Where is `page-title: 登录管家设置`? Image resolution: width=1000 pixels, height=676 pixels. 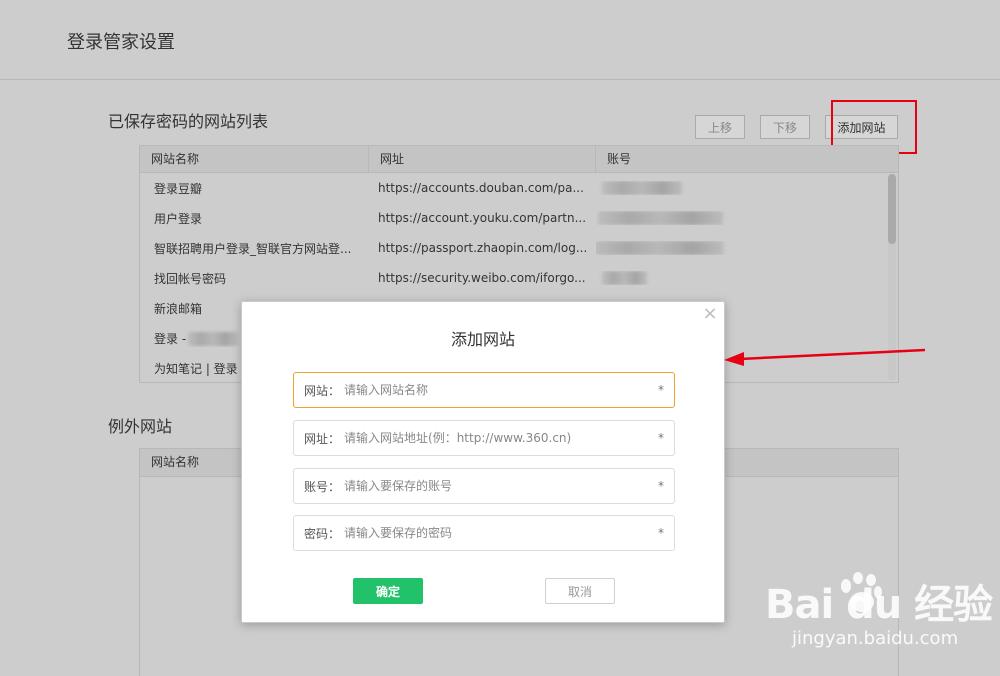 page-title: 登录管家设置 is located at coordinates (121, 42).